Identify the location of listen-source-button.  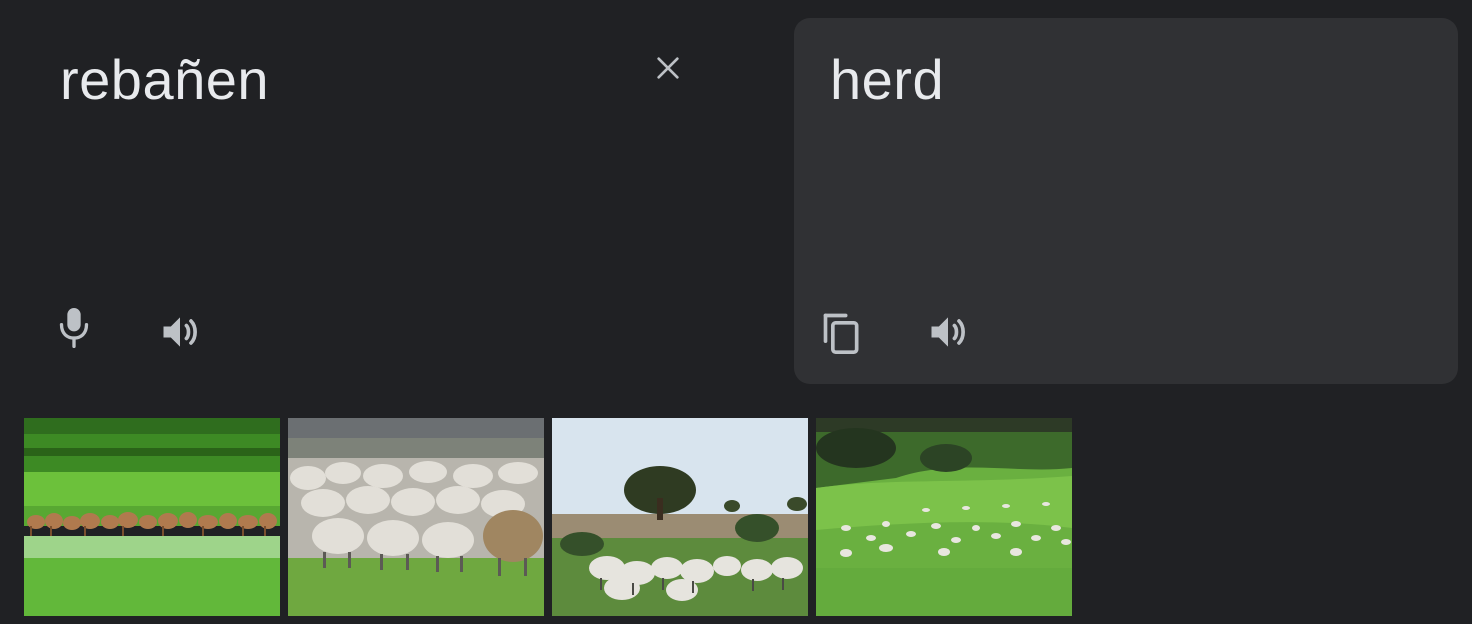
(180, 332).